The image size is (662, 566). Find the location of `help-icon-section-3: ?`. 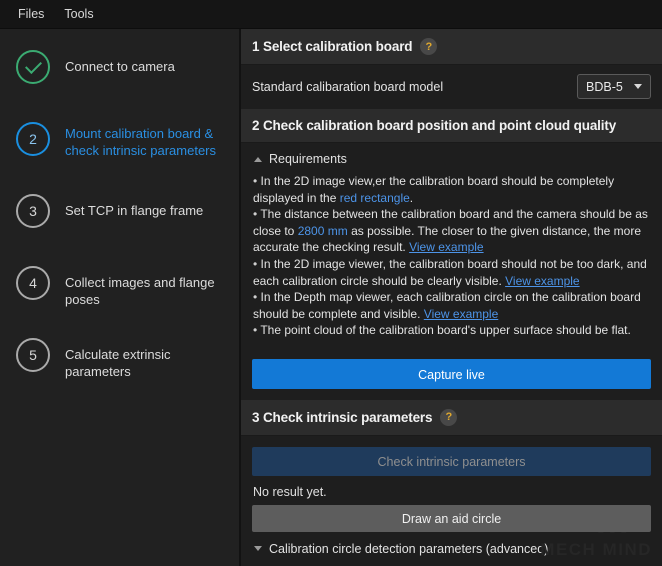

help-icon-section-3: ? is located at coordinates (449, 417).